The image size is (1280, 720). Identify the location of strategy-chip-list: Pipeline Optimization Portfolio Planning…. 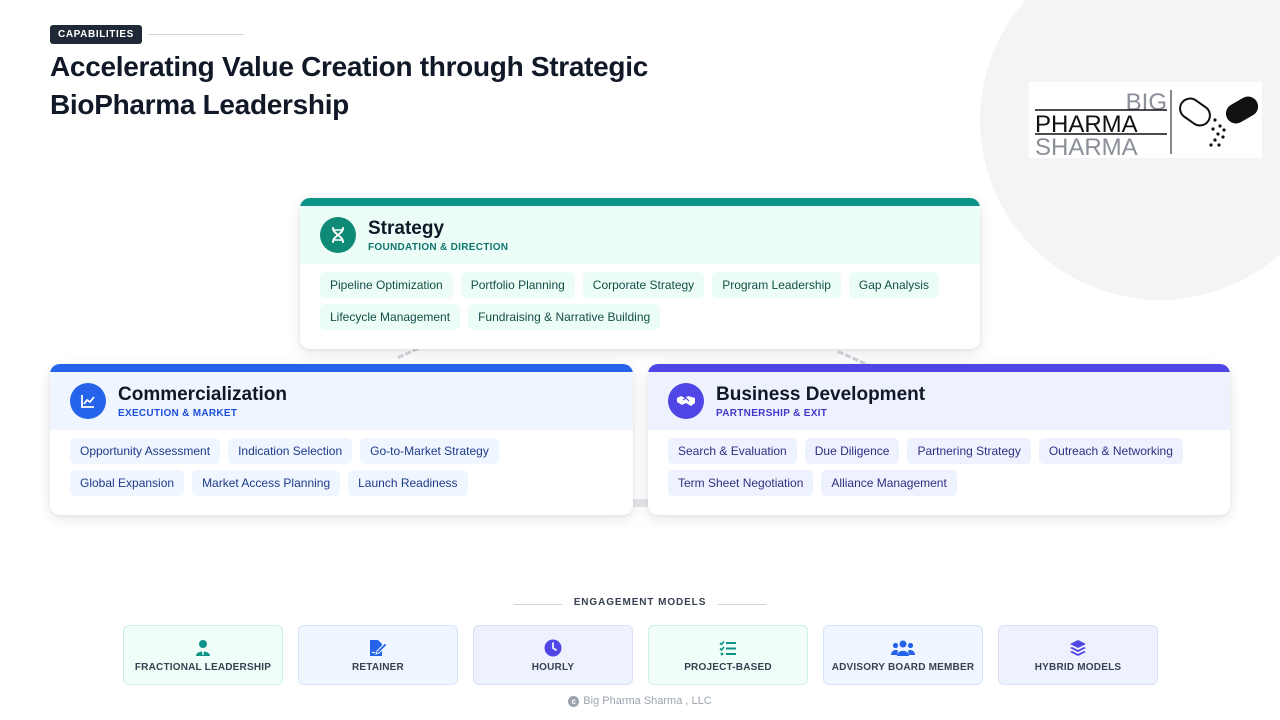
(640, 300).